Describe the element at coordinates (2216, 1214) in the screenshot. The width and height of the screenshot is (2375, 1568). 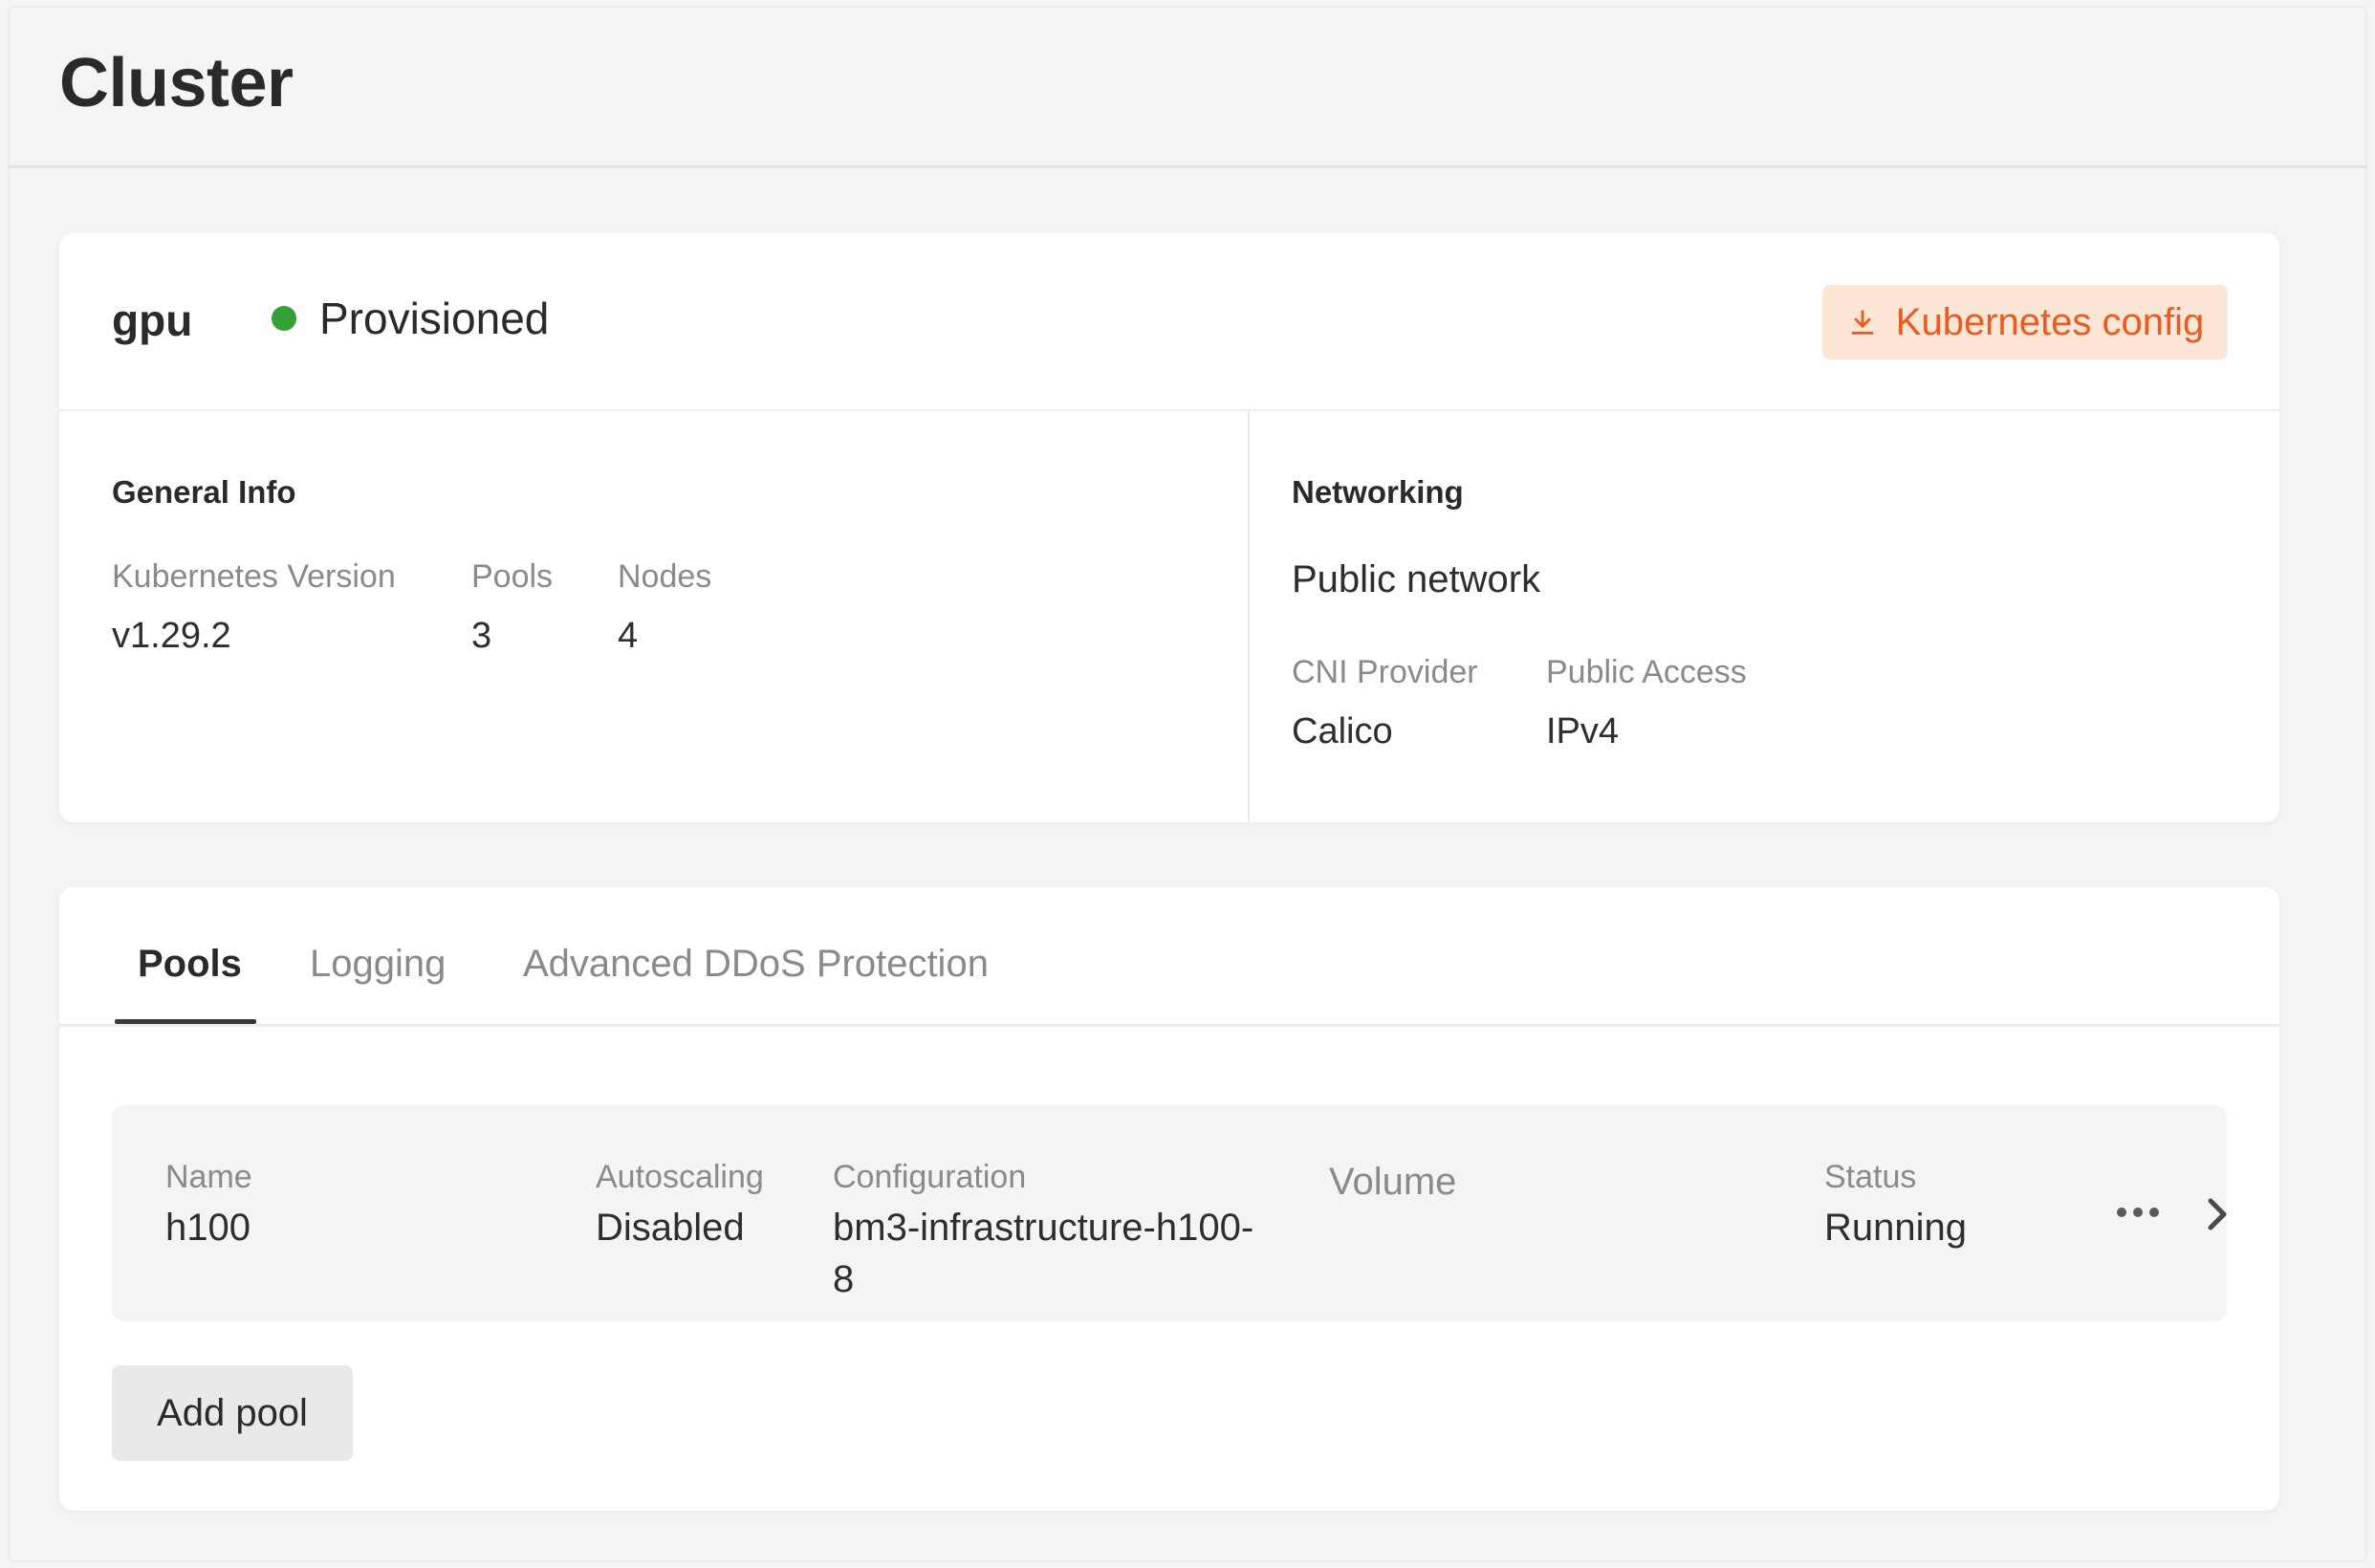
I see `chevron-right-icon` at that location.